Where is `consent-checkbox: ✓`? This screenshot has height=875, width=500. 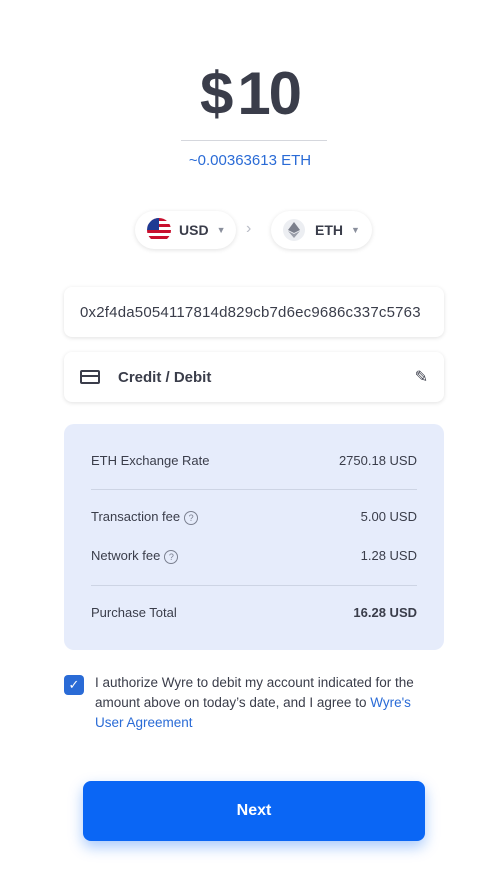 consent-checkbox: ✓ is located at coordinates (74, 685).